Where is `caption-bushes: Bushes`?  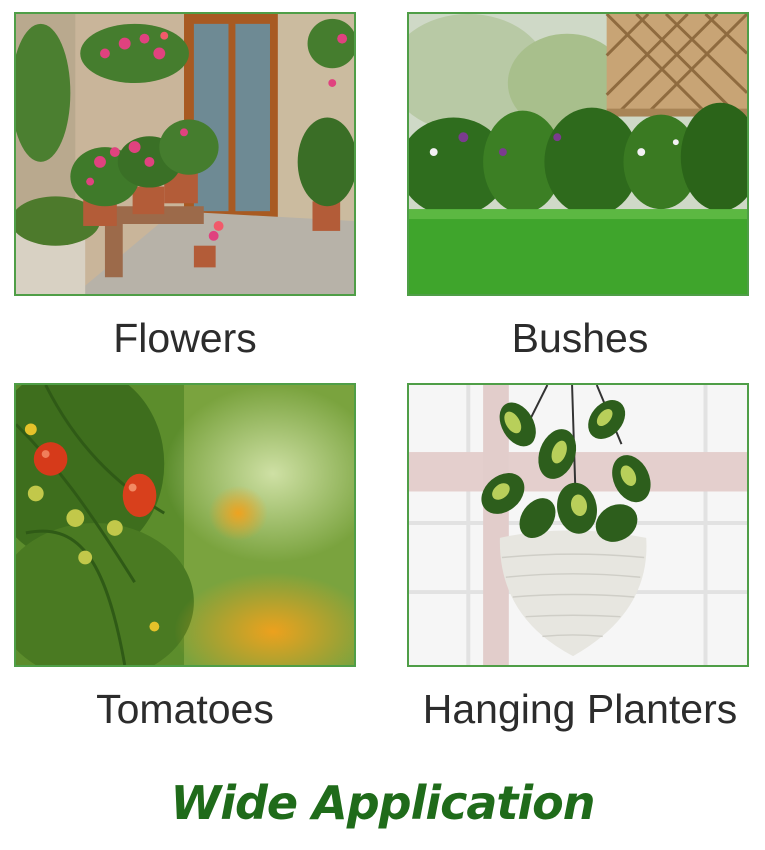
caption-bushes: Bushes is located at coordinates (580, 338).